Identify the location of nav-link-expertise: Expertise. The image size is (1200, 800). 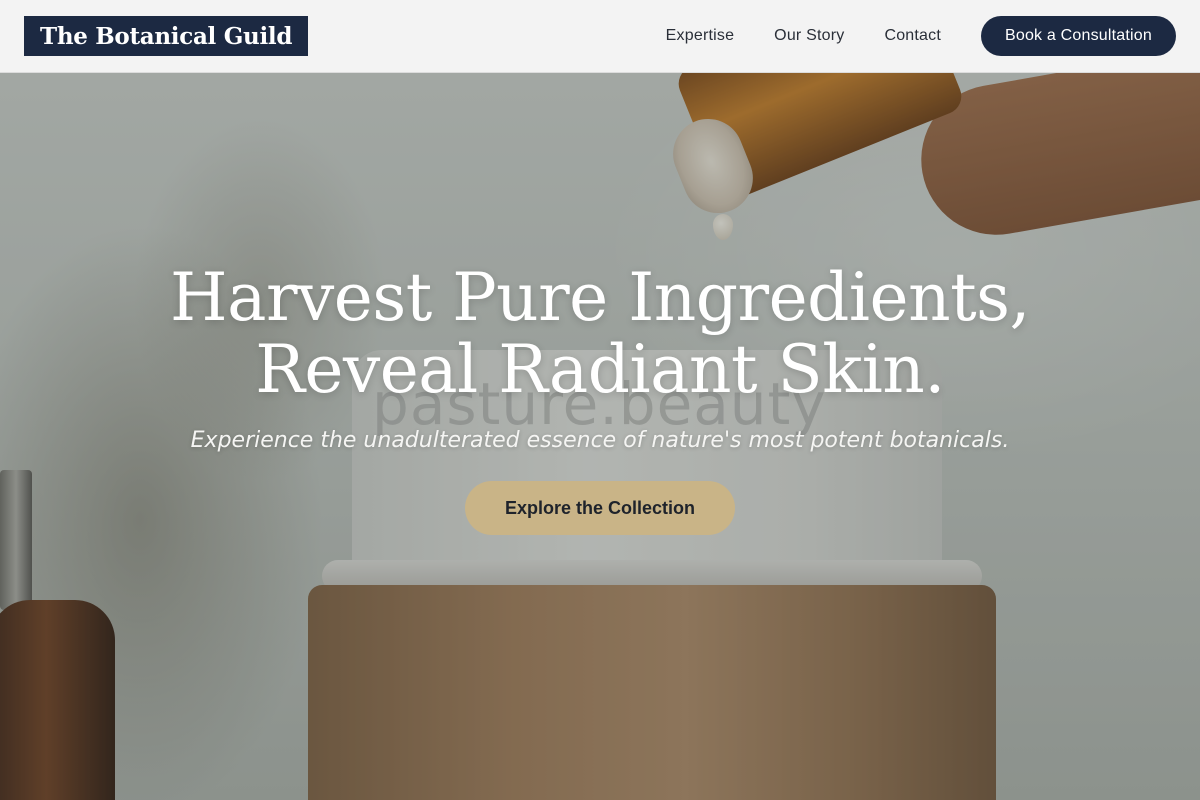
(700, 36).